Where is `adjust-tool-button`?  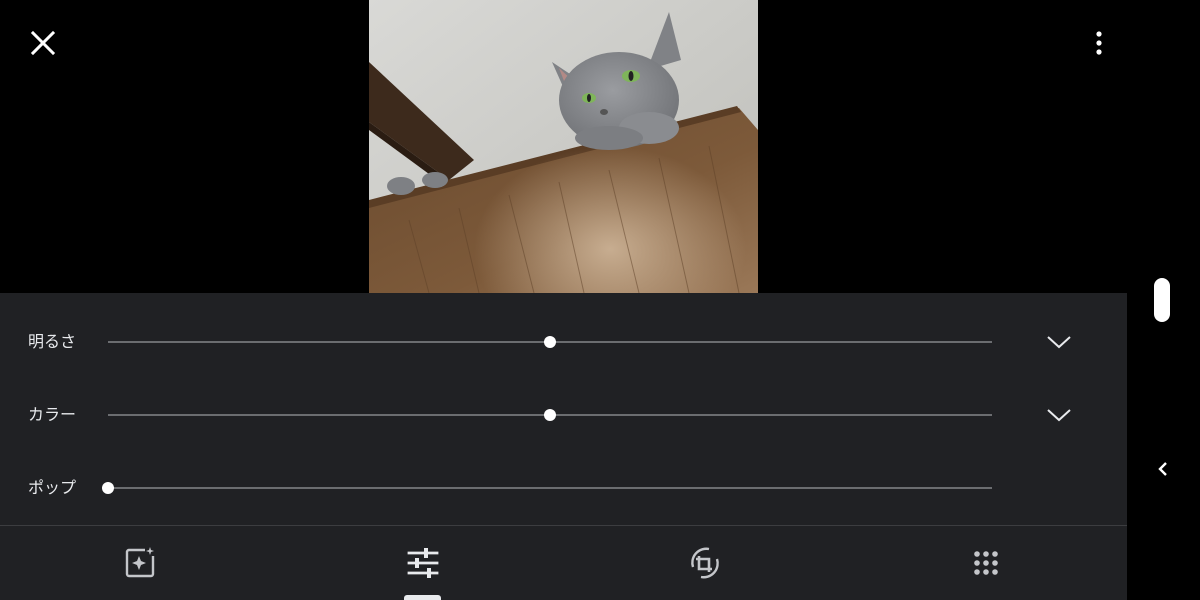
adjust-tool-button is located at coordinates (423, 563).